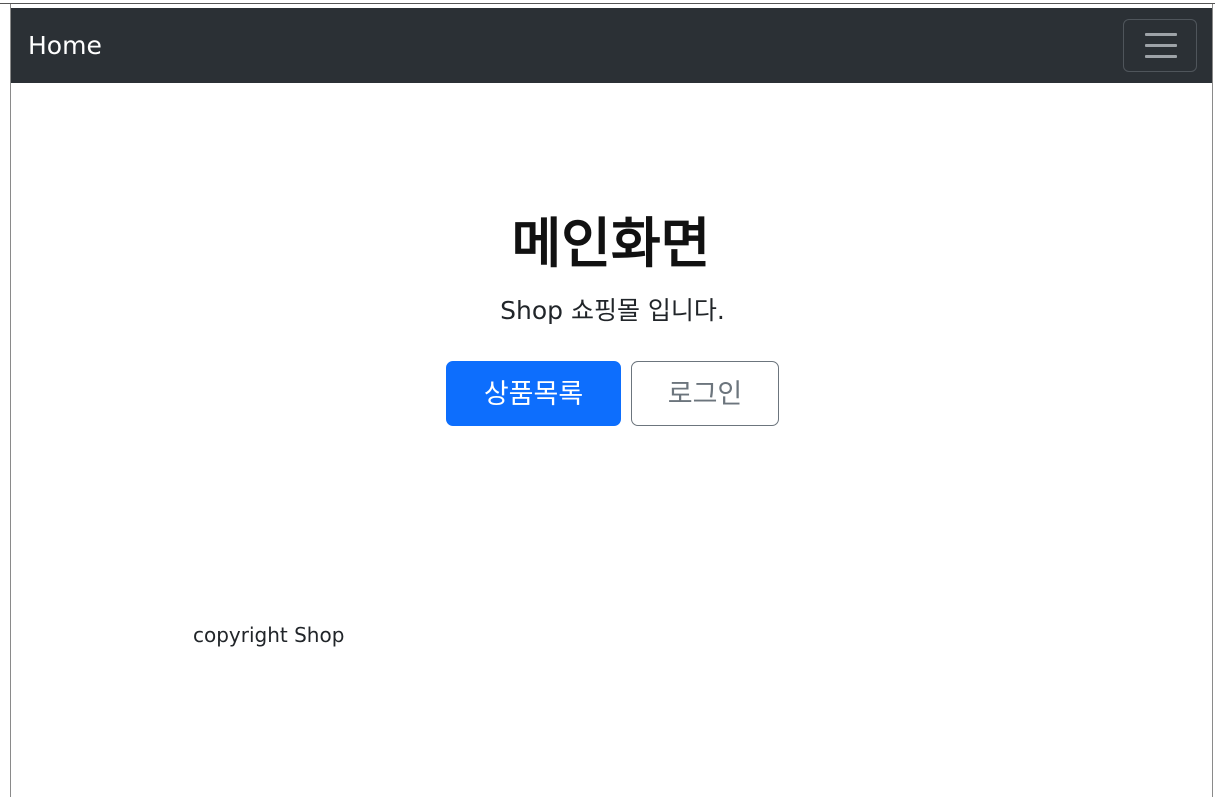 This screenshot has width=1215, height=797. What do you see at coordinates (65, 46) in the screenshot?
I see `navbar-brand-home-link: Home` at bounding box center [65, 46].